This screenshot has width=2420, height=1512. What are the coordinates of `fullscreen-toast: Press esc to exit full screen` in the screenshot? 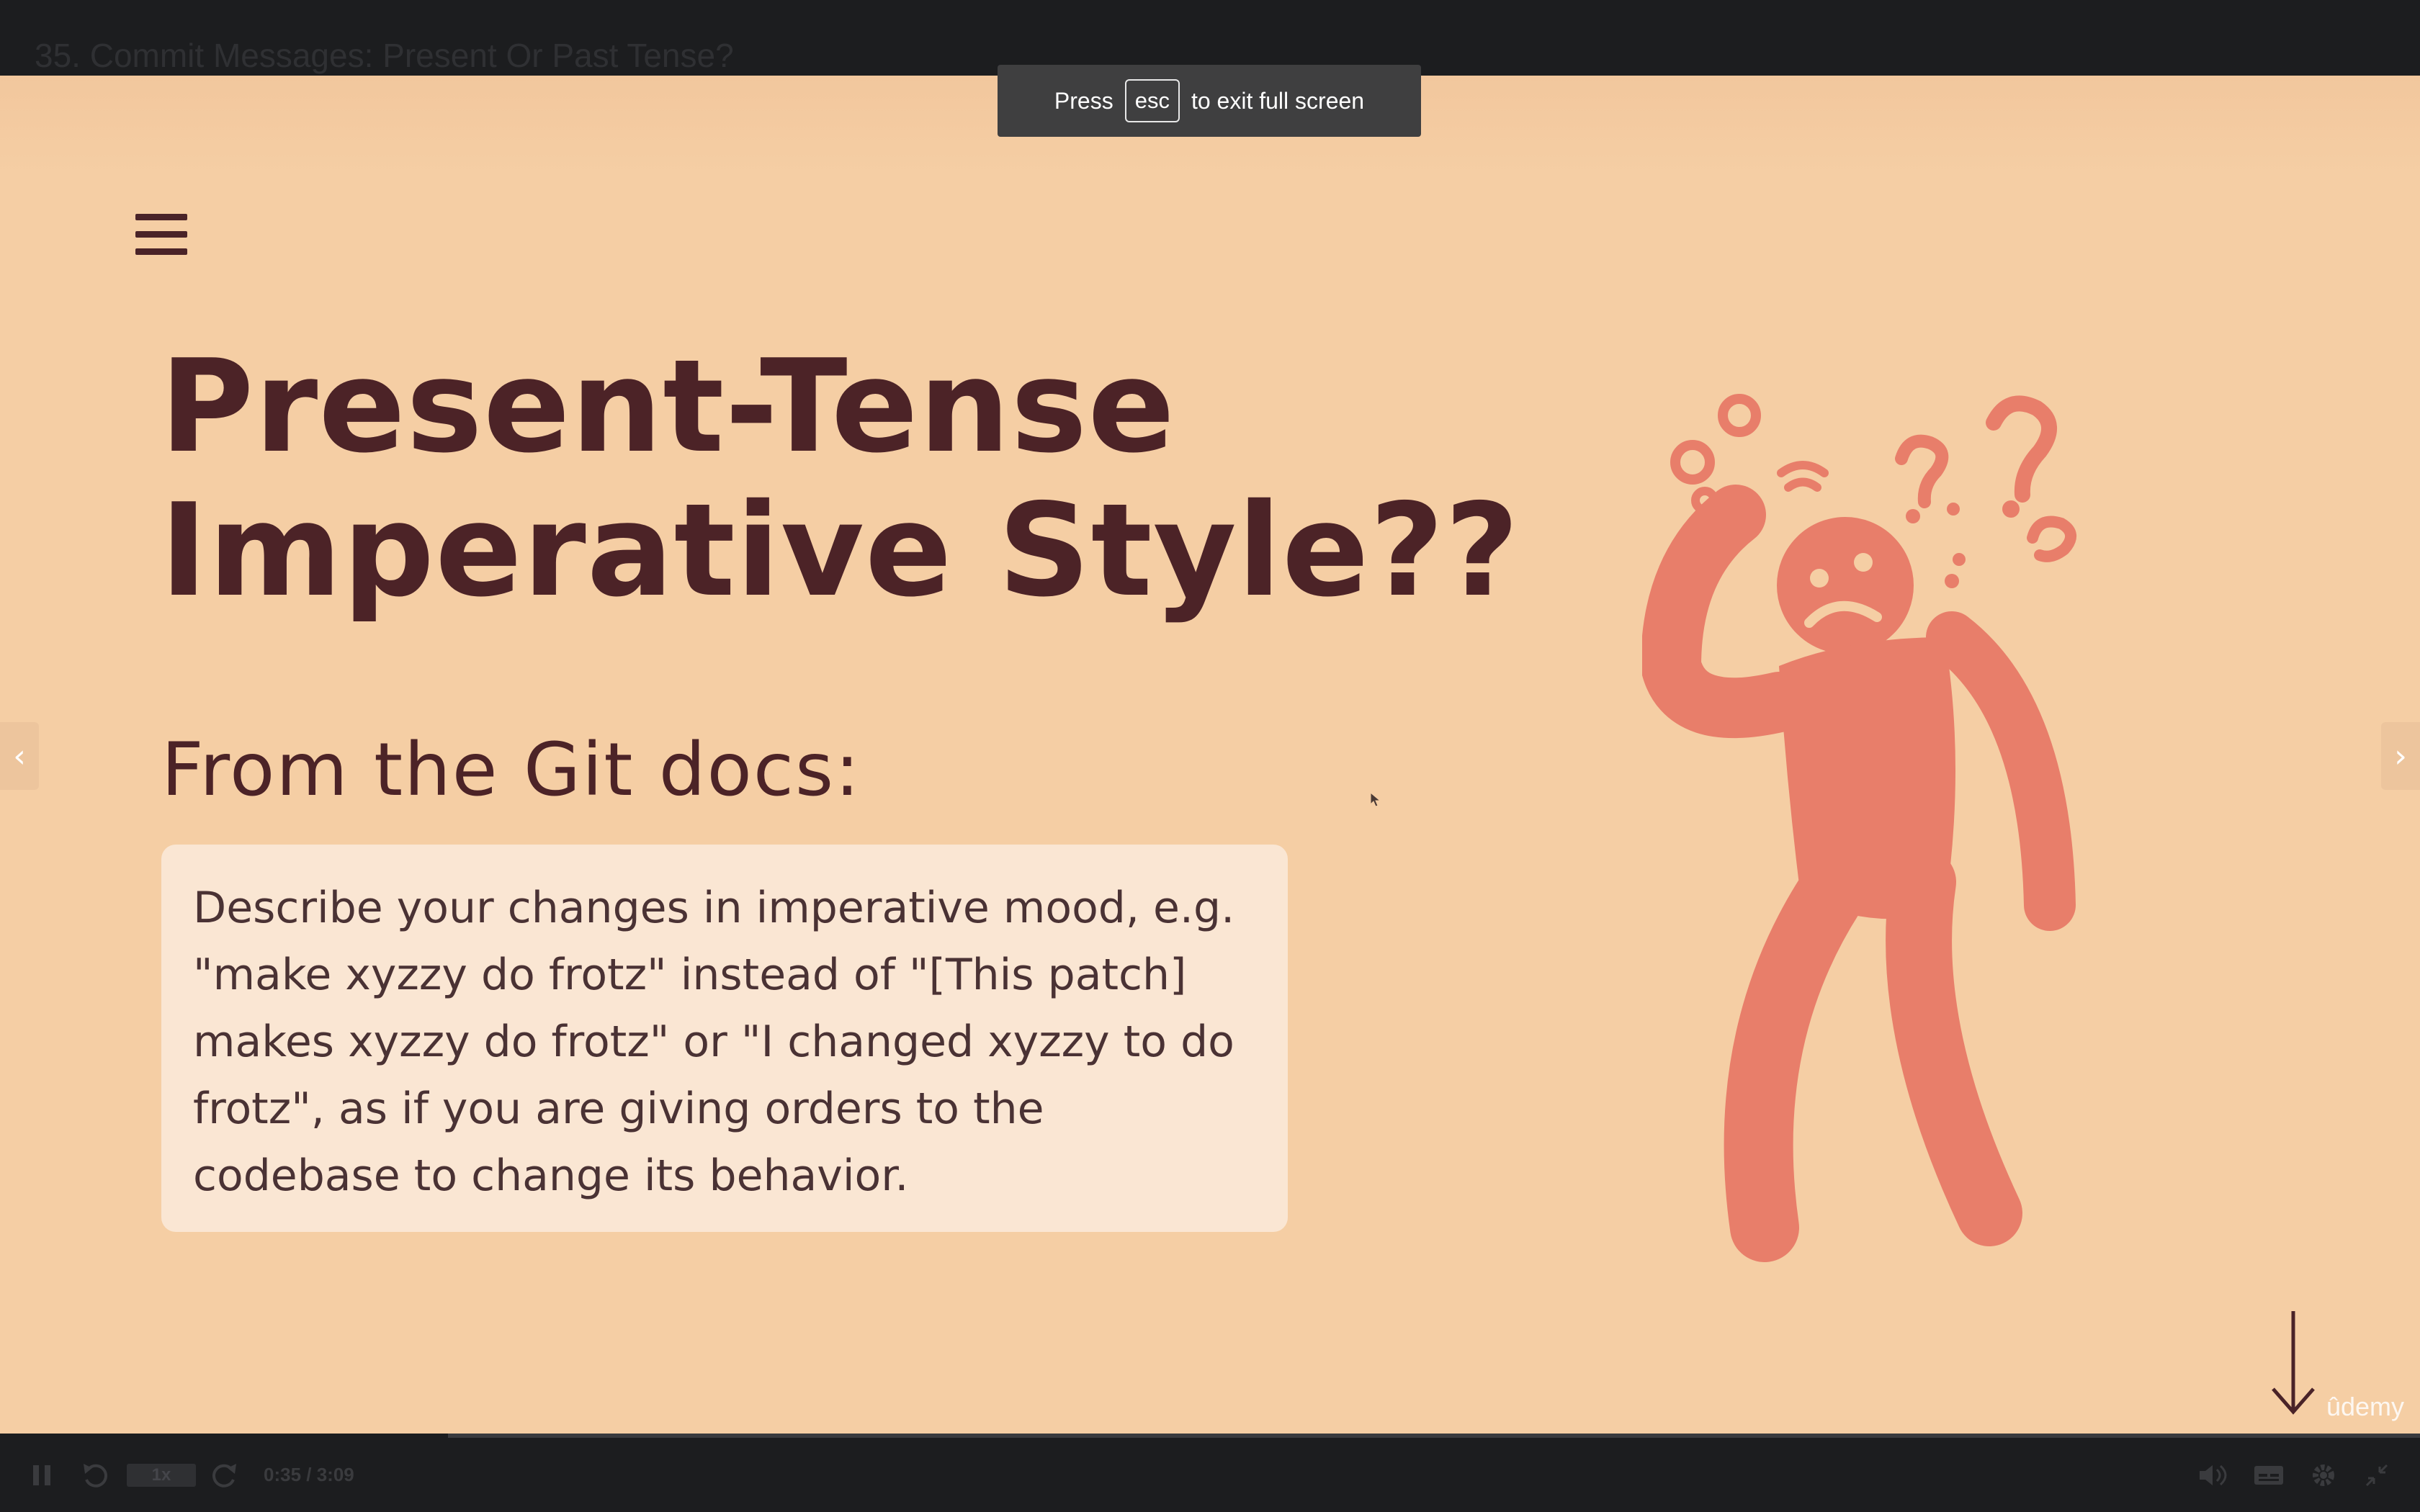 It's located at (1209, 101).